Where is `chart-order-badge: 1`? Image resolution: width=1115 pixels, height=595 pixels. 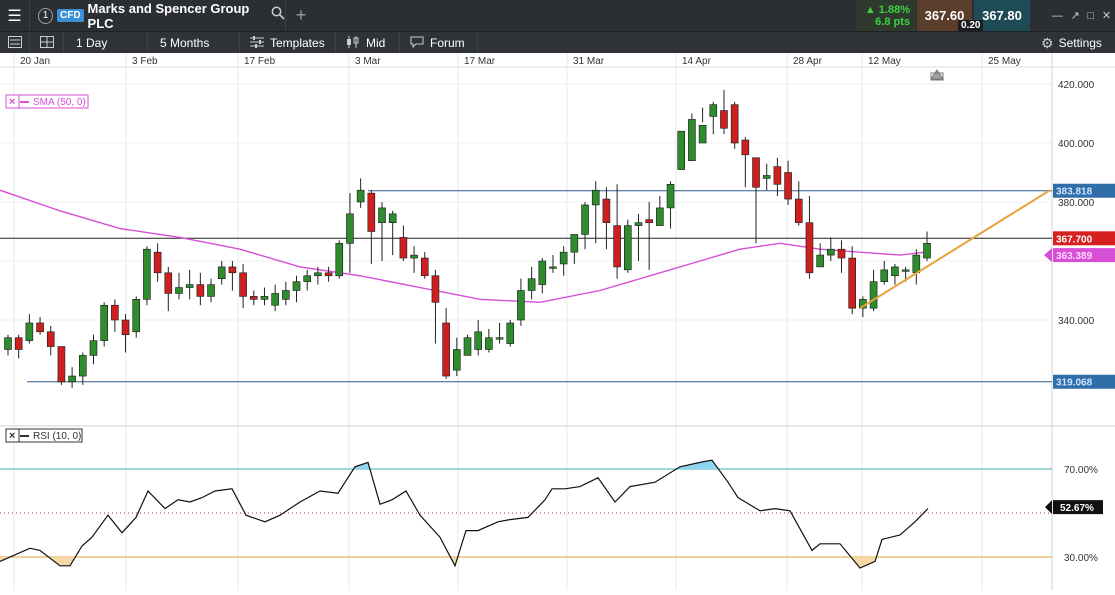
chart-order-badge: 1 is located at coordinates (45, 15).